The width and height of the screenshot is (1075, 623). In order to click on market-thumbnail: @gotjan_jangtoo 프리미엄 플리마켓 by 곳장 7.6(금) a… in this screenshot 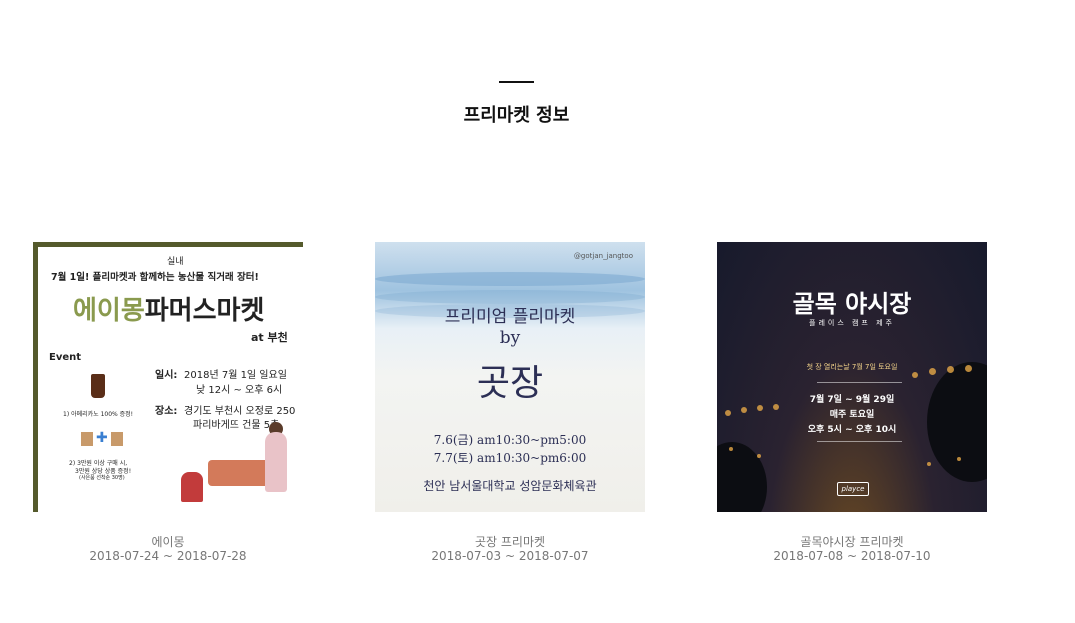, I will do `click(510, 377)`.